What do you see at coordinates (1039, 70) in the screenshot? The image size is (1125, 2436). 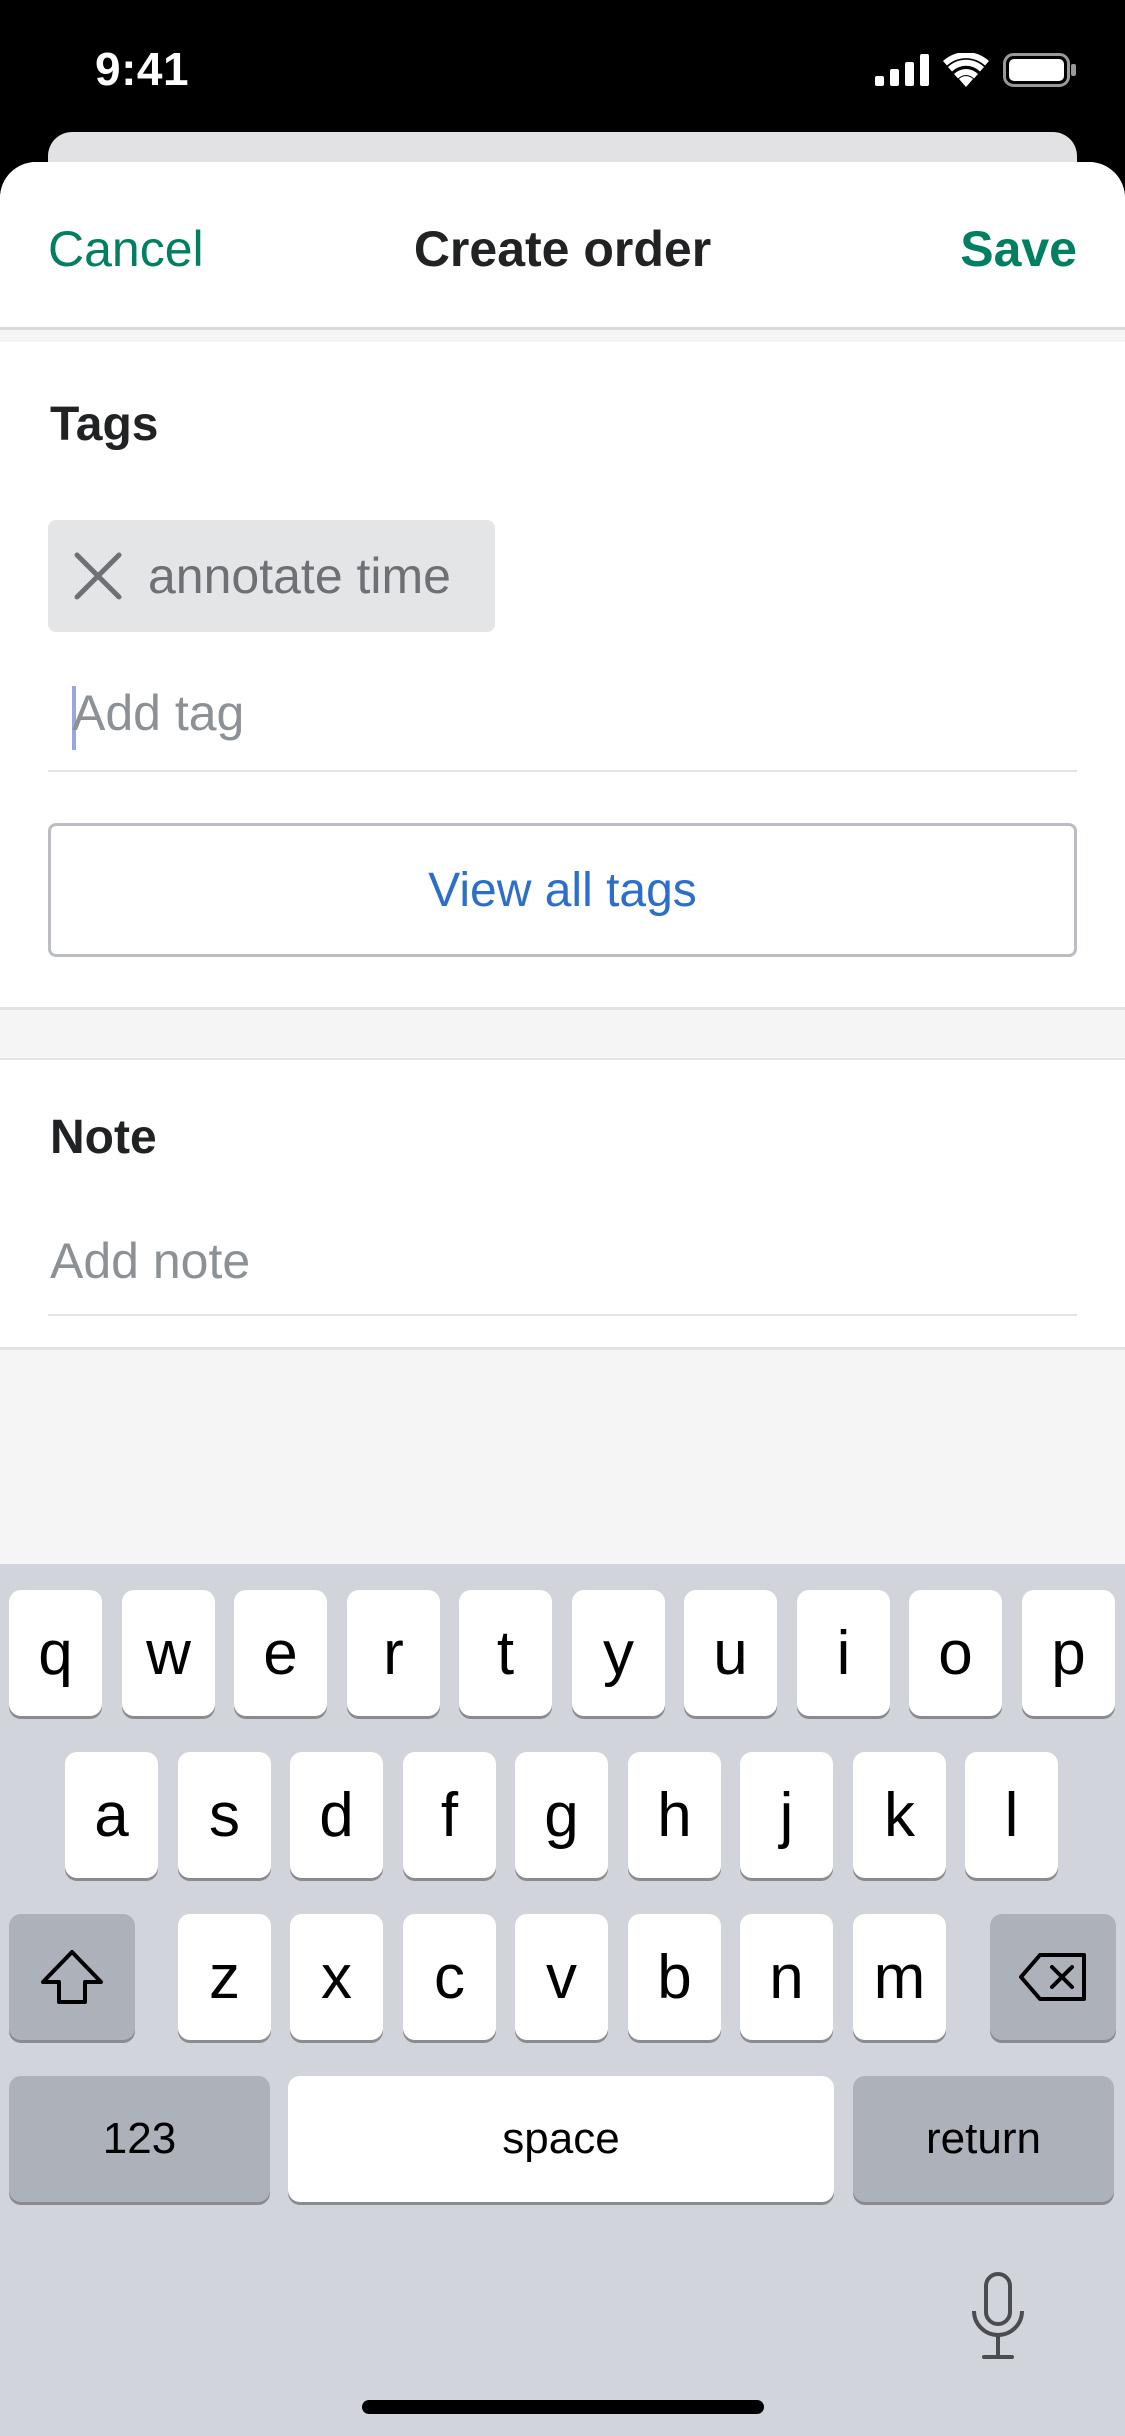 I see `battery-icon` at bounding box center [1039, 70].